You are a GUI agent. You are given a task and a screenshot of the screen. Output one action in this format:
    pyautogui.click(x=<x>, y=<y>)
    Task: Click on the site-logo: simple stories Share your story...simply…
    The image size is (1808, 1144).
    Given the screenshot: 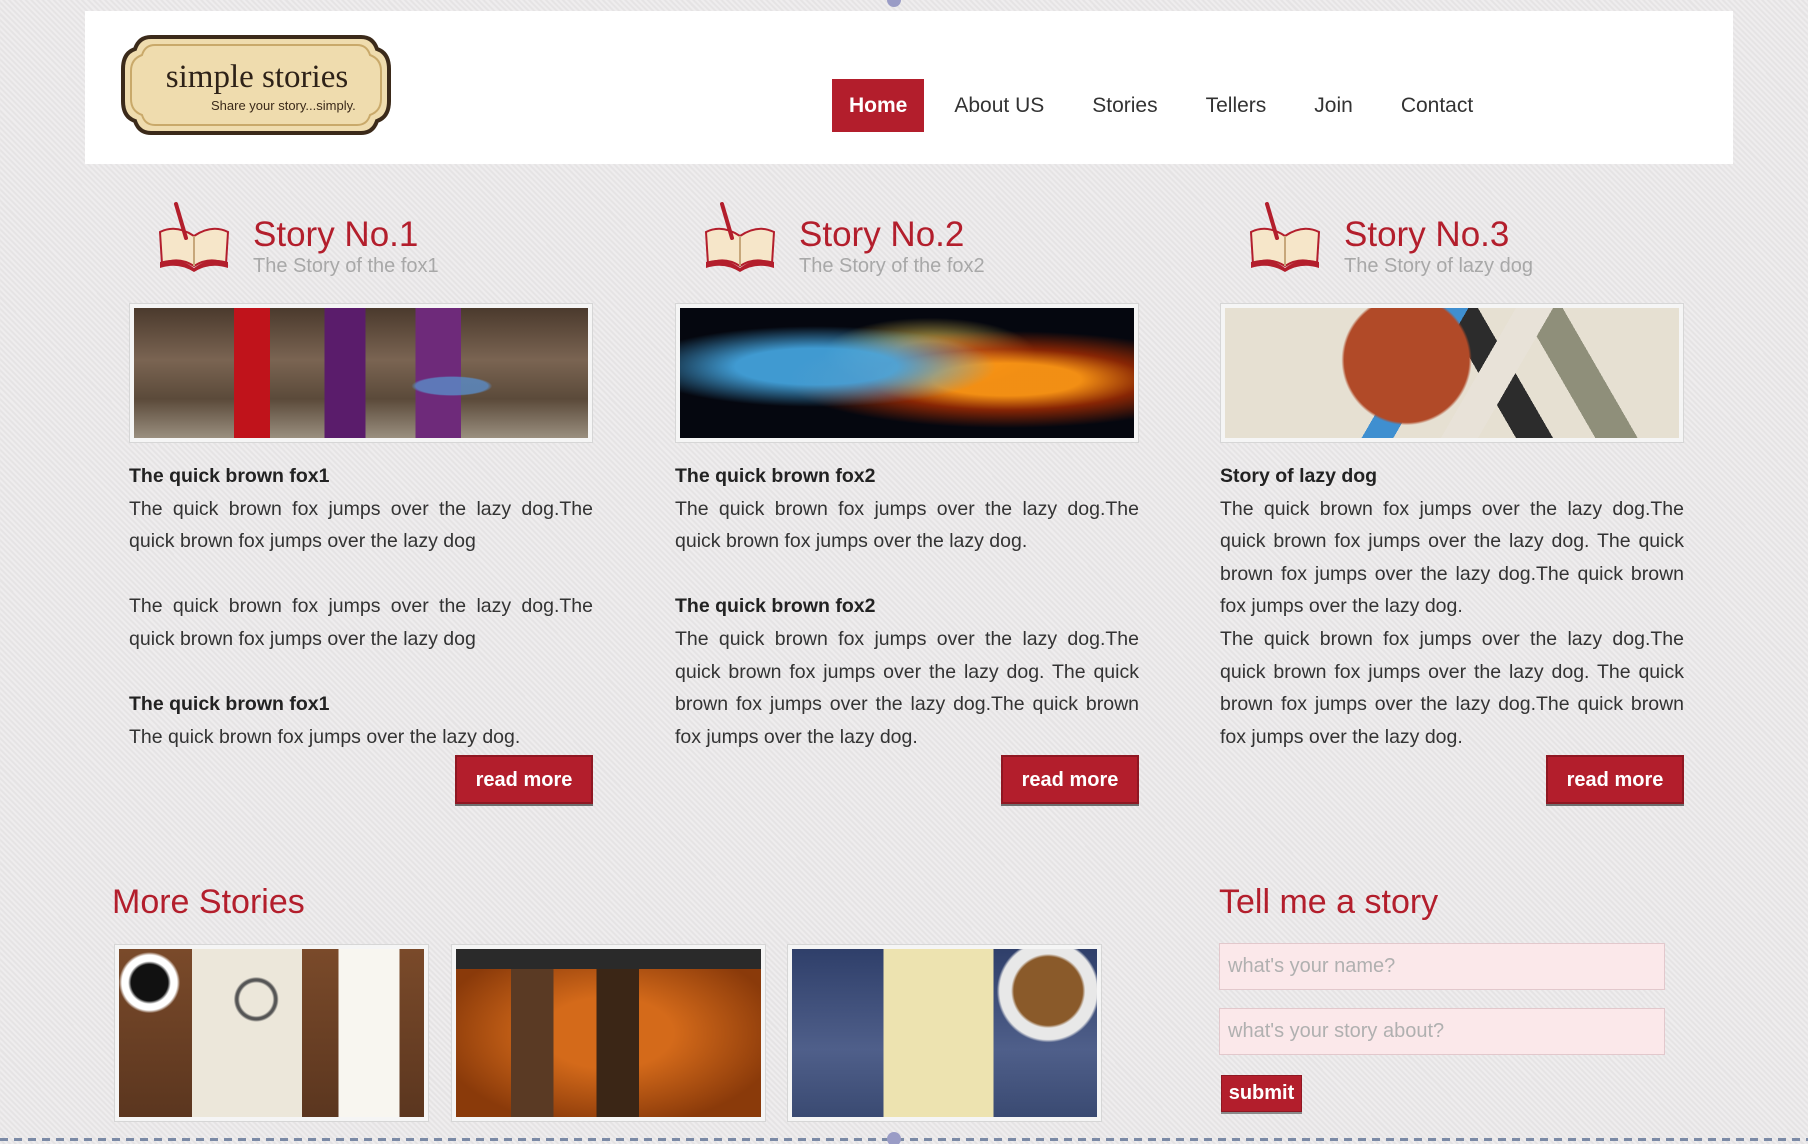 What is the action you would take?
    pyautogui.click(x=256, y=85)
    